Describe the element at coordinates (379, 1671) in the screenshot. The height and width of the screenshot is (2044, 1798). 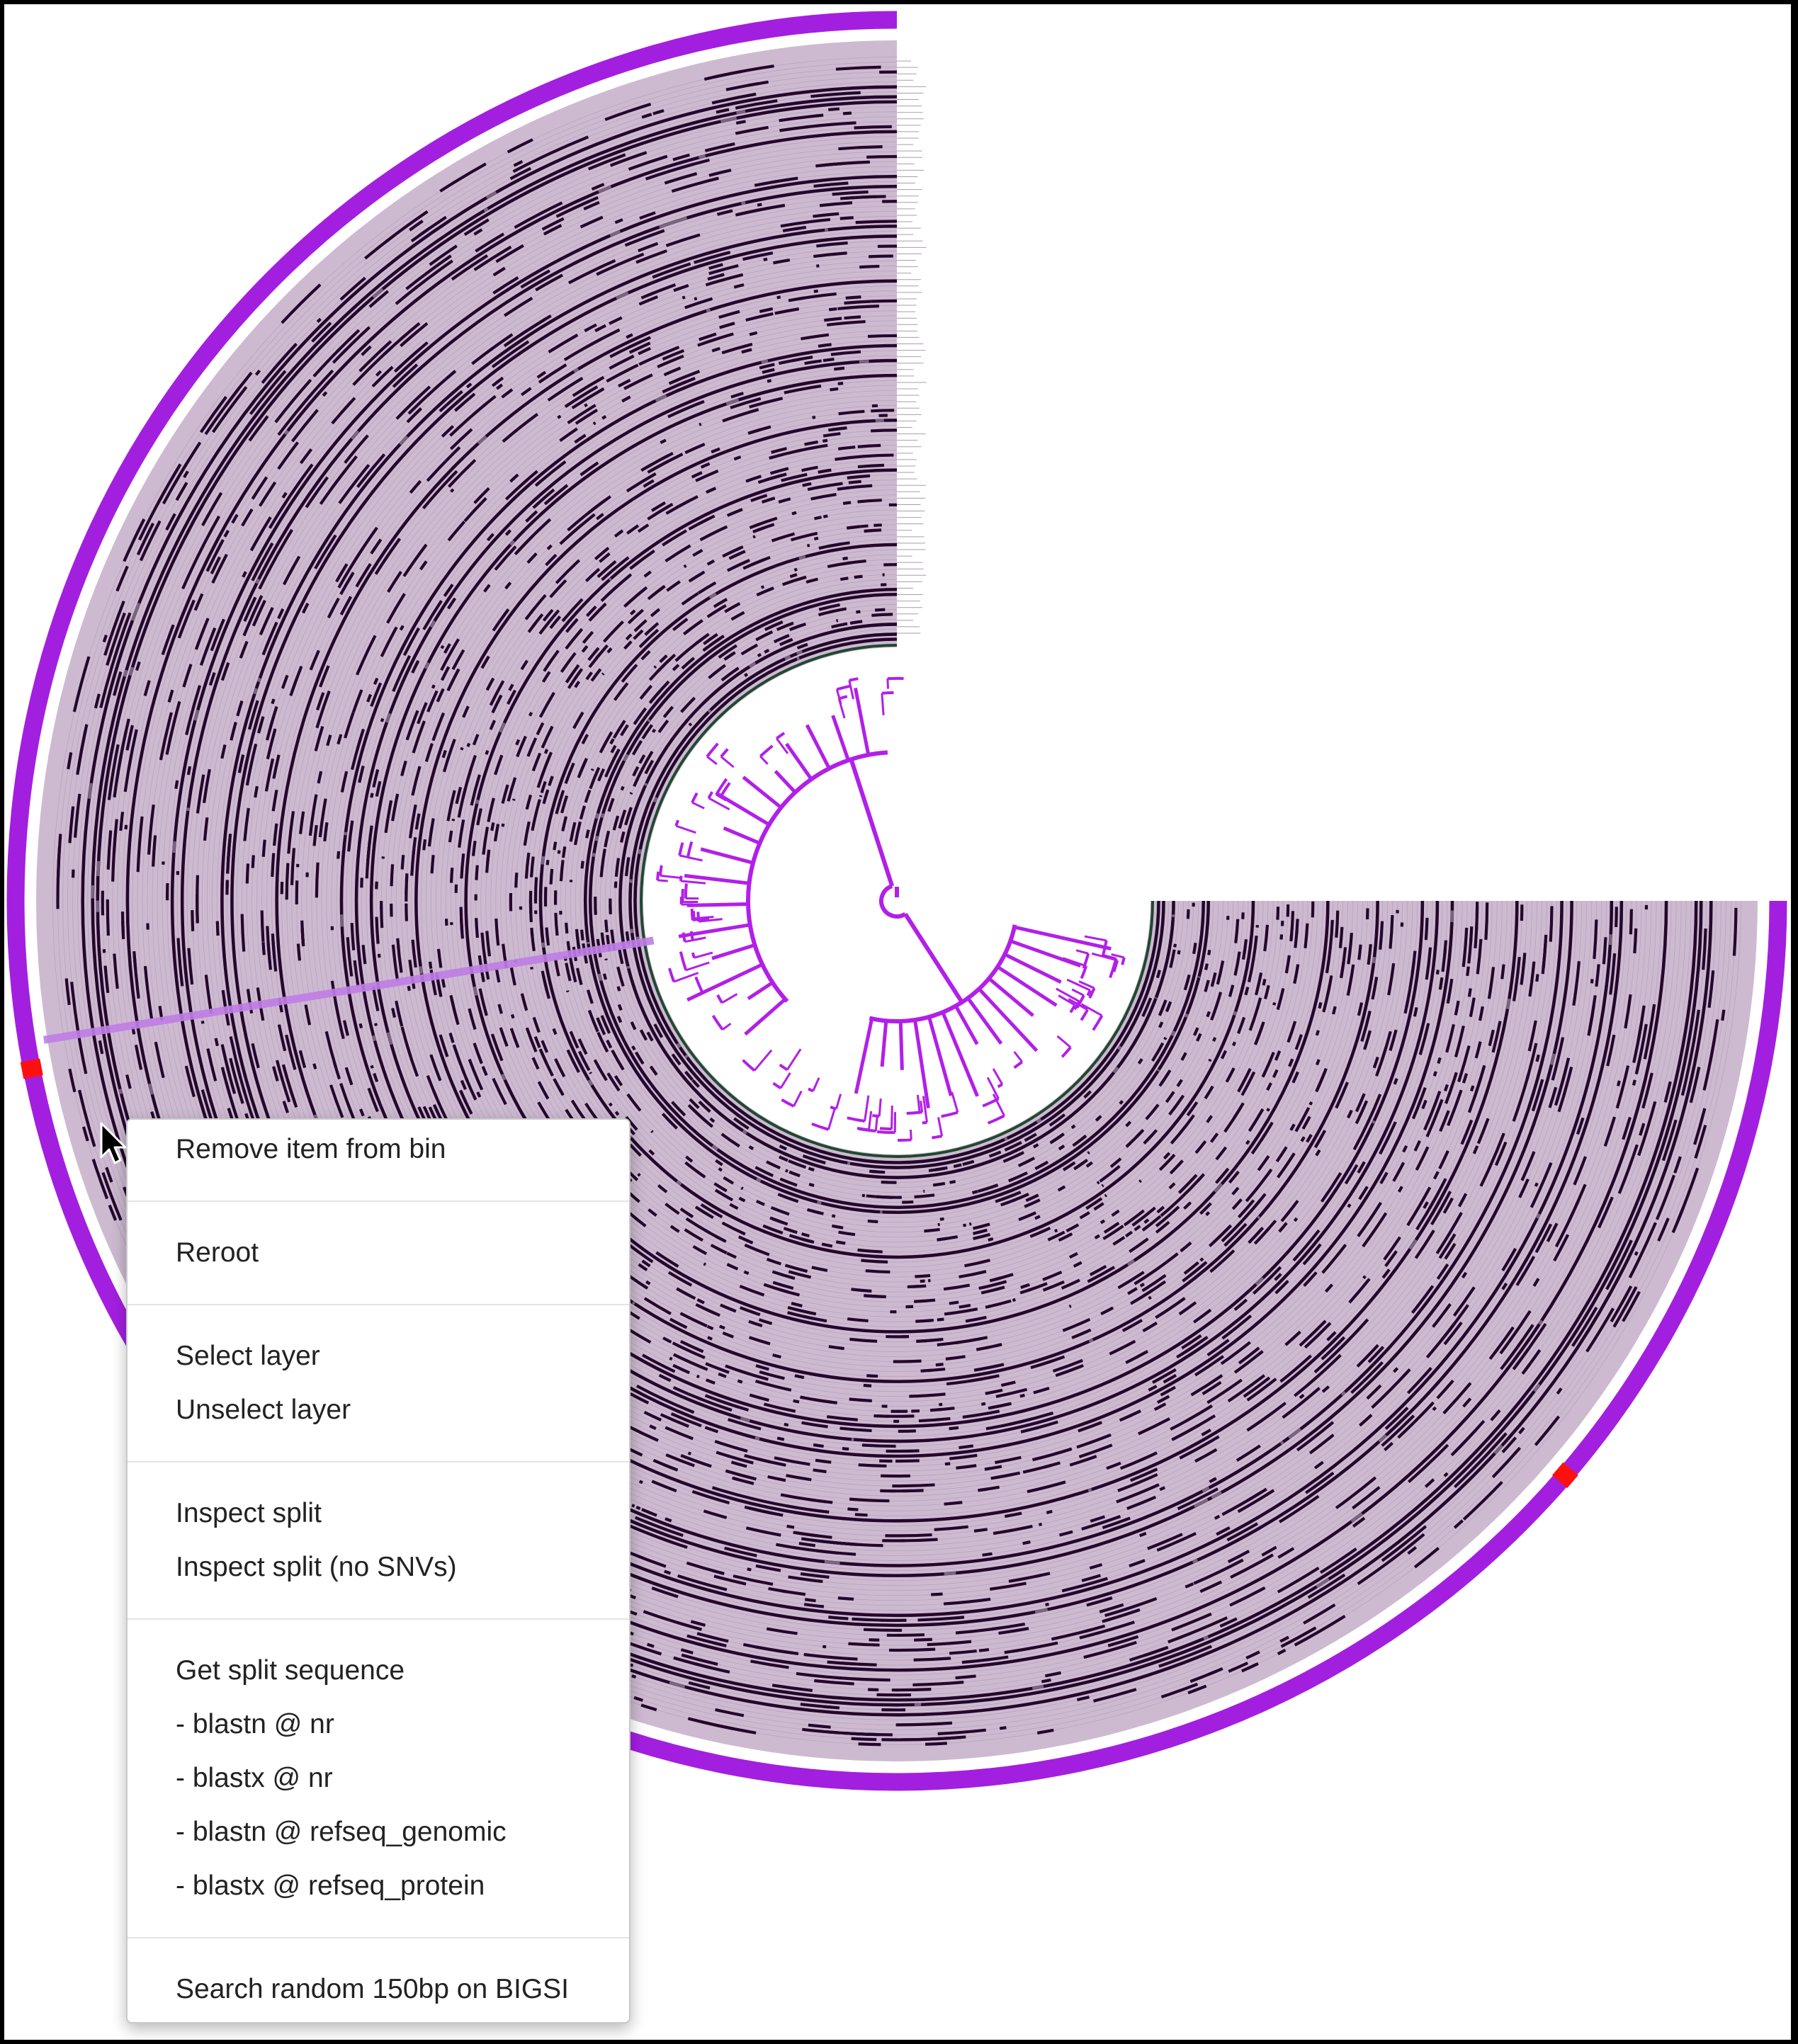
I see `menu-item-get-split-sequence: Get split sequence` at that location.